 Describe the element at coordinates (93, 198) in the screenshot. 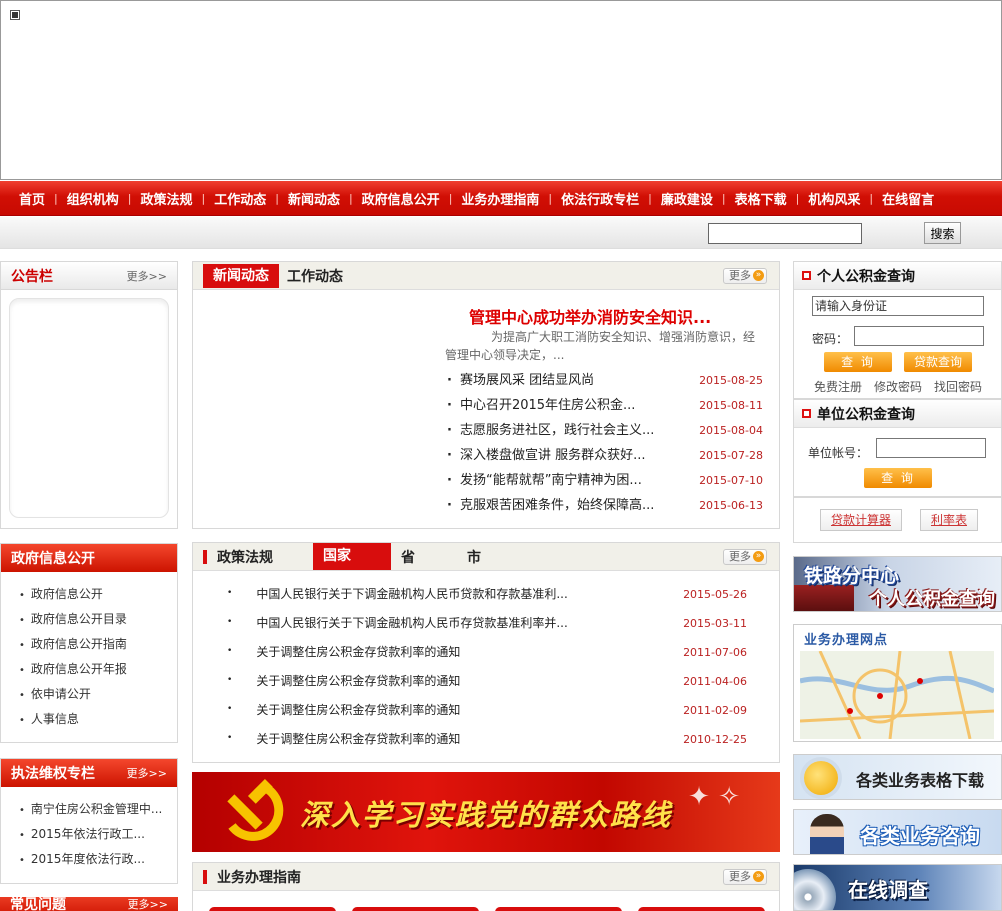

I see `nav-item: 组织机构` at that location.